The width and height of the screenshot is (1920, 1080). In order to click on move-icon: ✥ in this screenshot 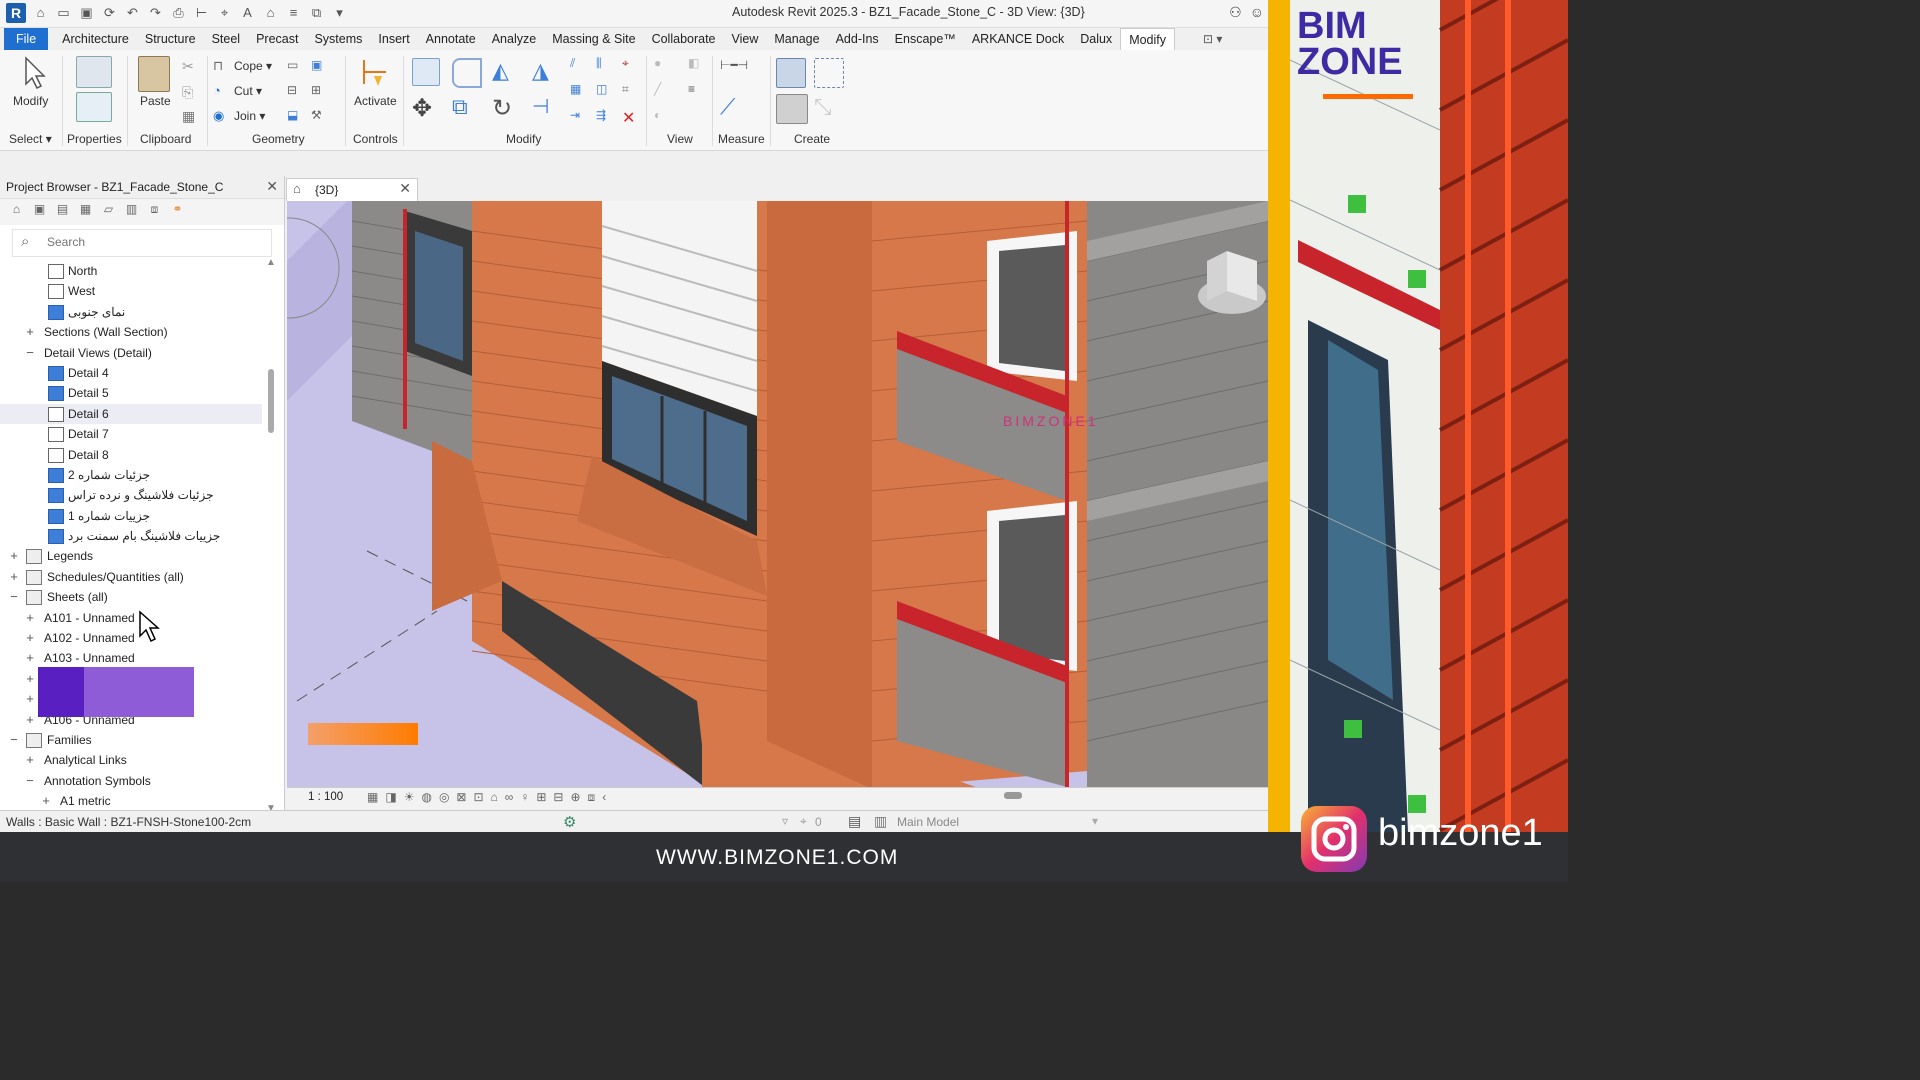, I will do `click(425, 108)`.